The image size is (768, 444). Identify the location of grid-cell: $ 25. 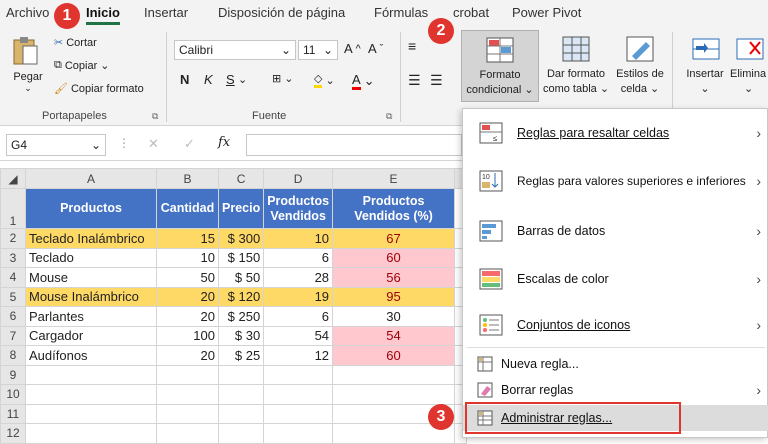
(241, 355).